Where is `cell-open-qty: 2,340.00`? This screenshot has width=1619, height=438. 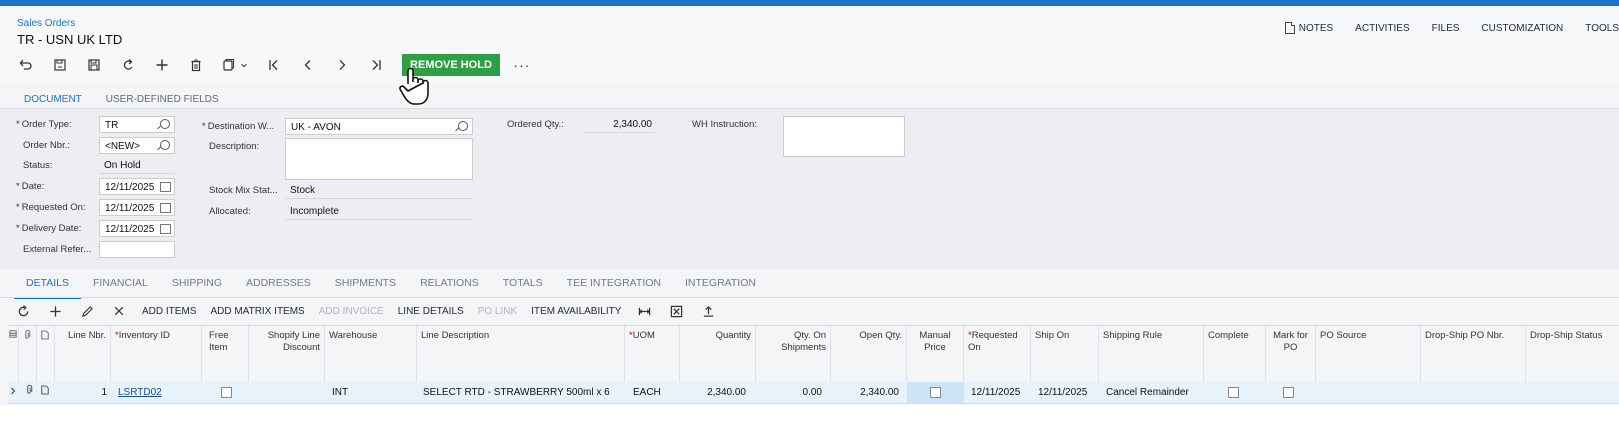 cell-open-qty: 2,340.00 is located at coordinates (867, 392).